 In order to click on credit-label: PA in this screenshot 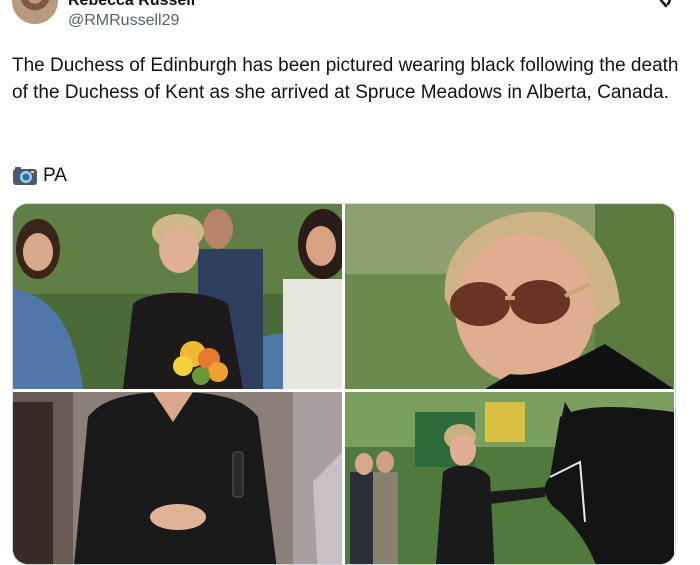, I will do `click(55, 175)`.